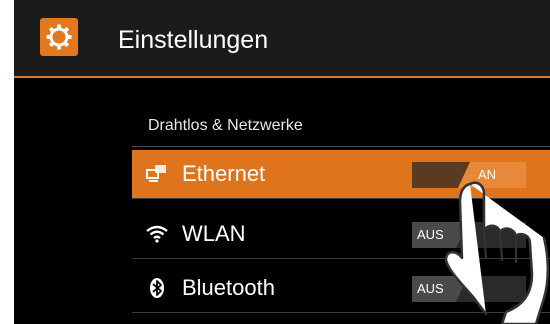 This screenshot has width=550, height=324. What do you see at coordinates (282, 77) in the screenshot?
I see `header-divider` at bounding box center [282, 77].